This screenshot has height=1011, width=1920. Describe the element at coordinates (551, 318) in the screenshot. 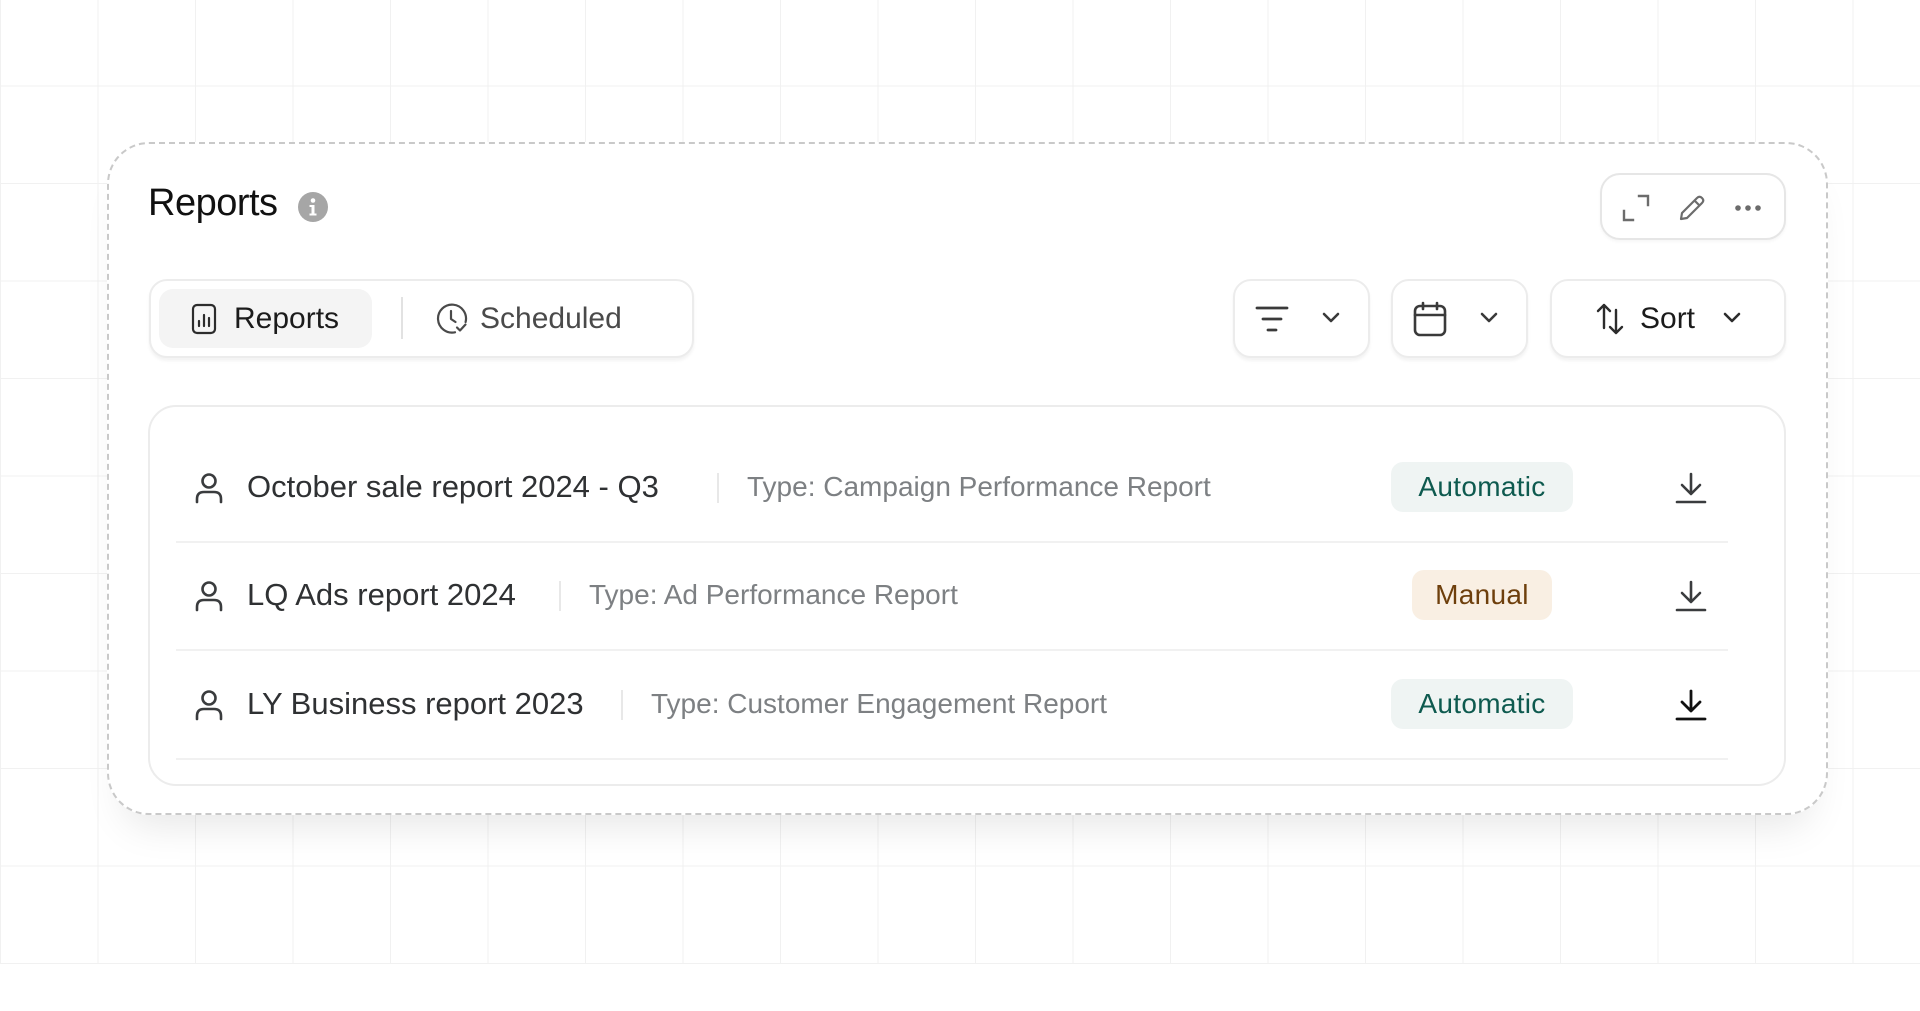

I see `tab-scheduled-label: Scheduled` at that location.